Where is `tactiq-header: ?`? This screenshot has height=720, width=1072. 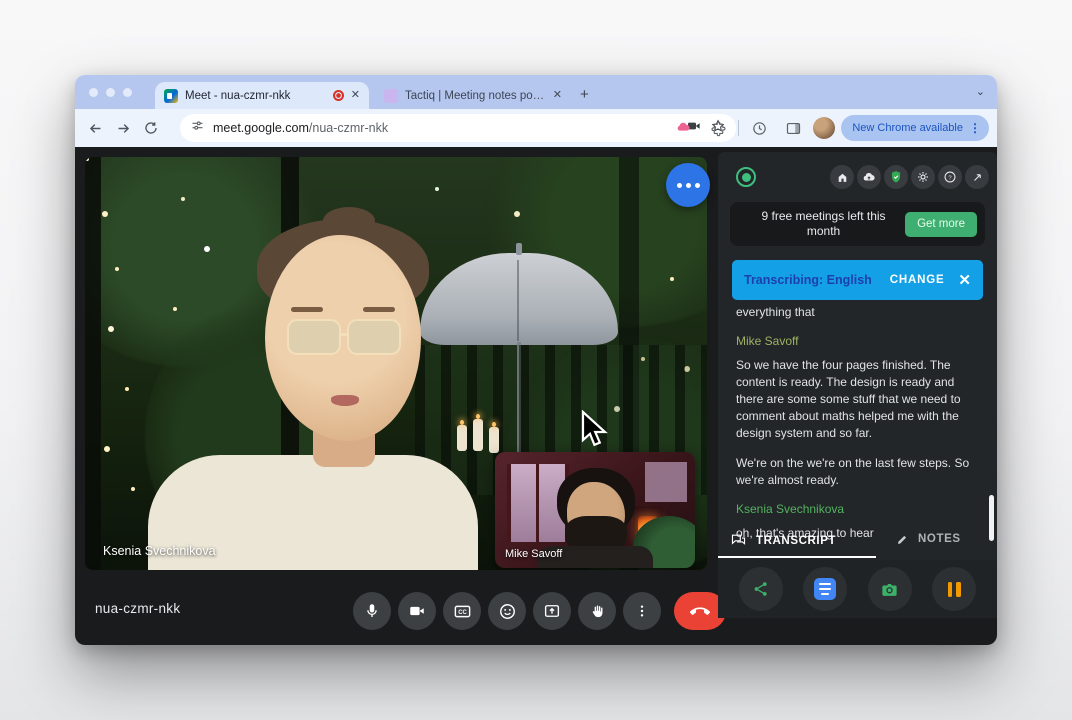 tactiq-header: ? is located at coordinates (857, 178).